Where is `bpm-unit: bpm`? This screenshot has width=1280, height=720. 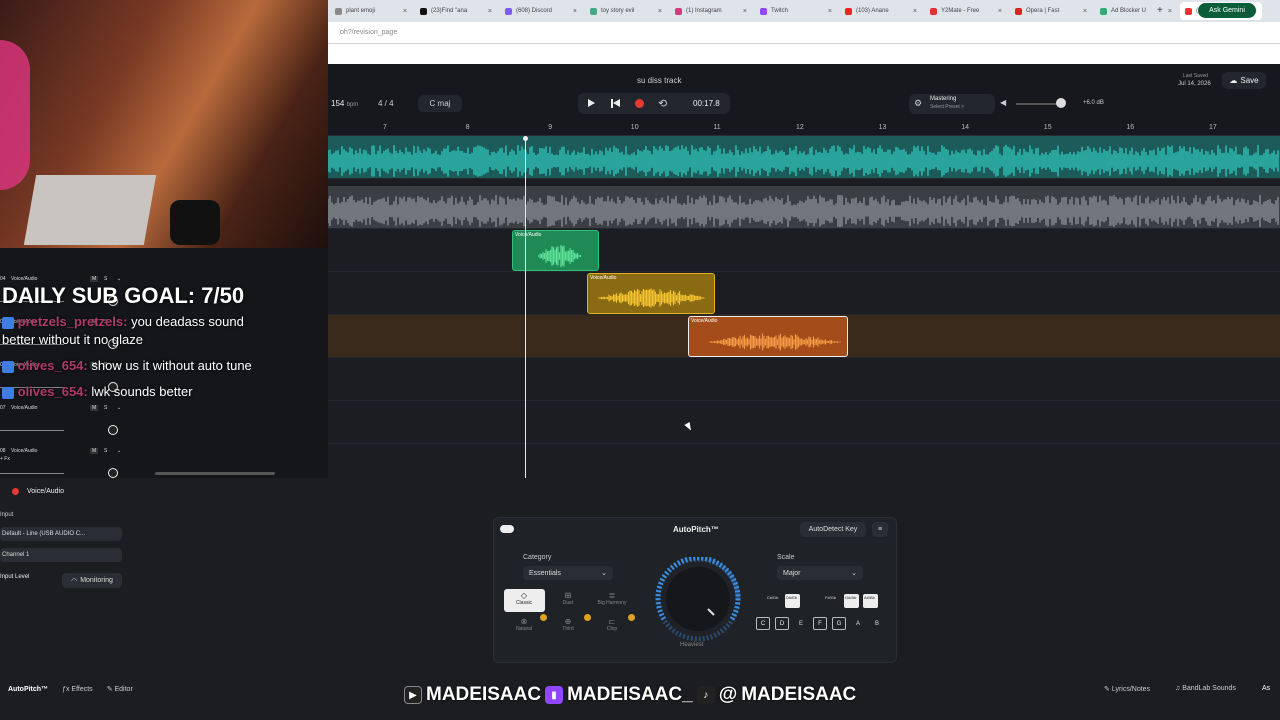
bpm-unit: bpm is located at coordinates (352, 105).